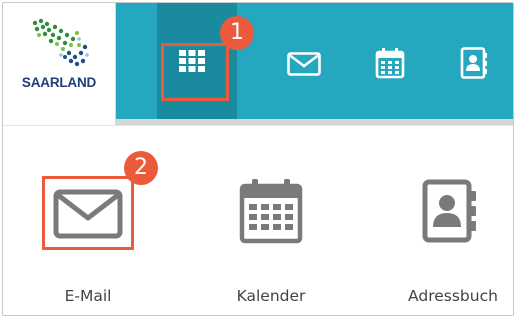  What do you see at coordinates (88, 296) in the screenshot?
I see `app-label-email: E-Mail` at bounding box center [88, 296].